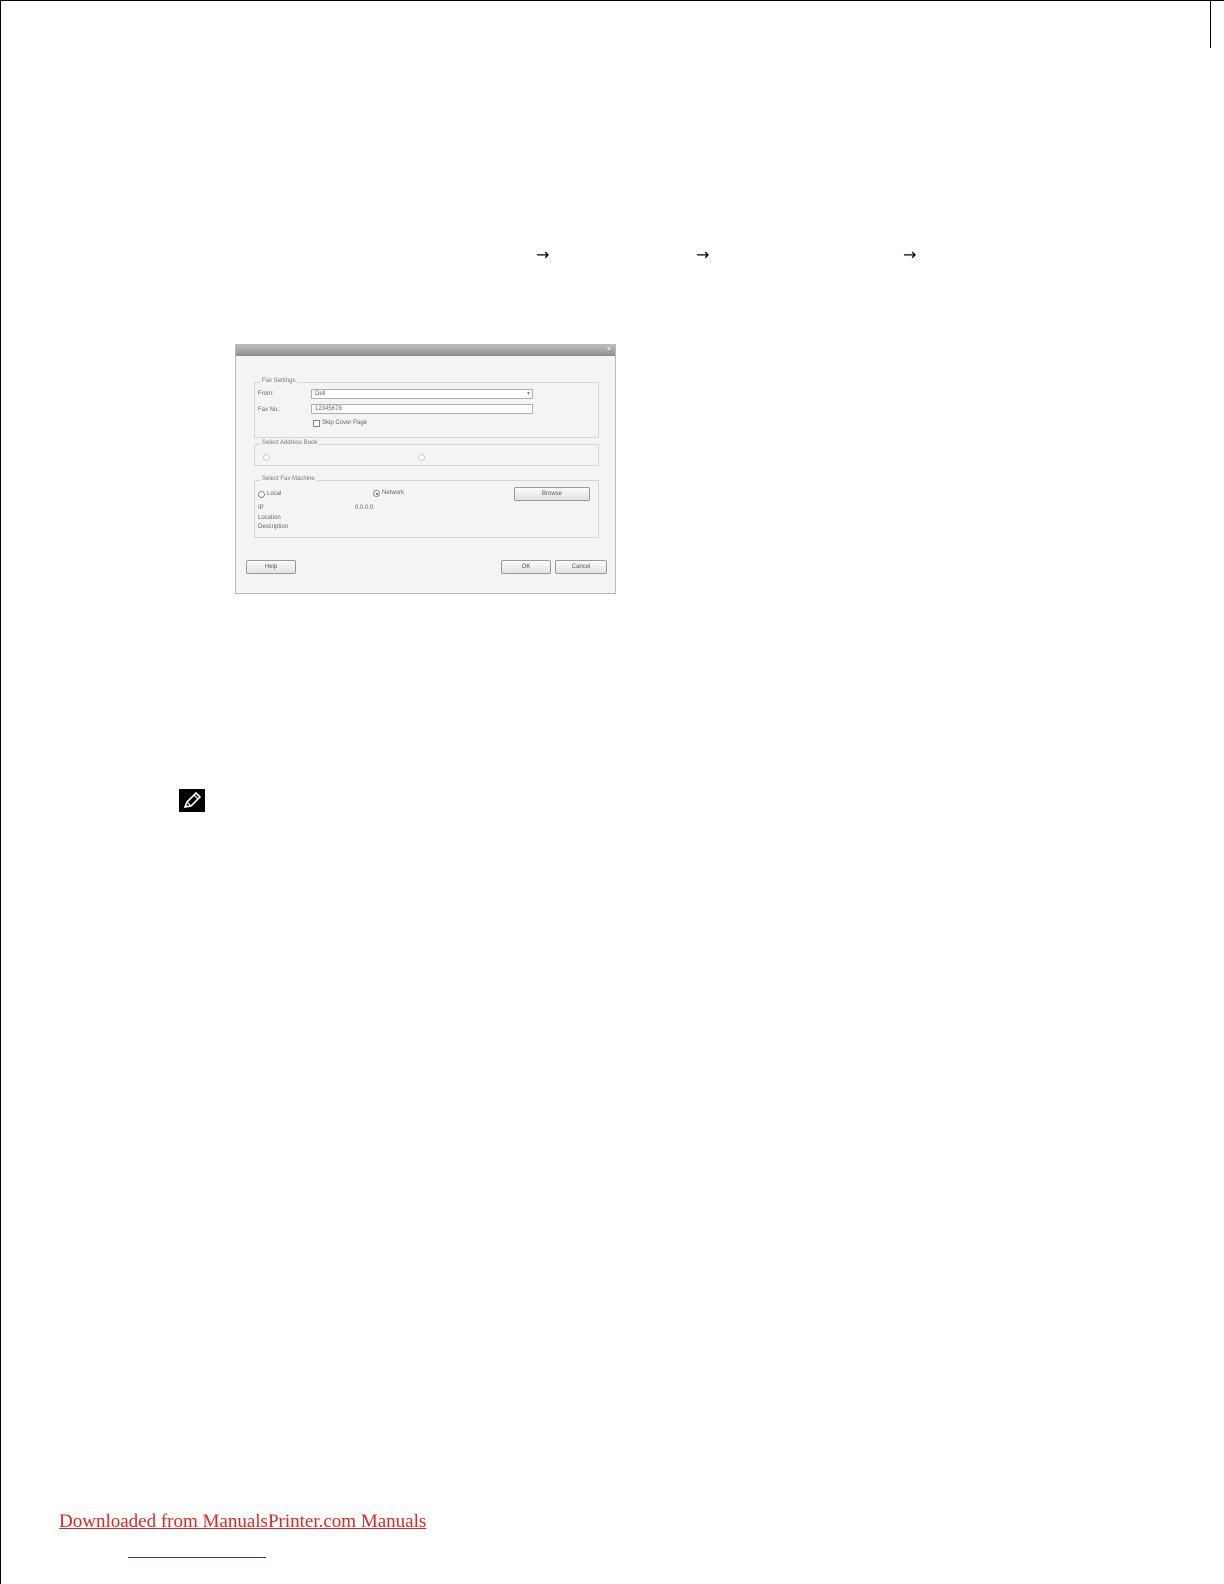  What do you see at coordinates (288, 479) in the screenshot?
I see `fax-machine-label: Select Fax Machine` at bounding box center [288, 479].